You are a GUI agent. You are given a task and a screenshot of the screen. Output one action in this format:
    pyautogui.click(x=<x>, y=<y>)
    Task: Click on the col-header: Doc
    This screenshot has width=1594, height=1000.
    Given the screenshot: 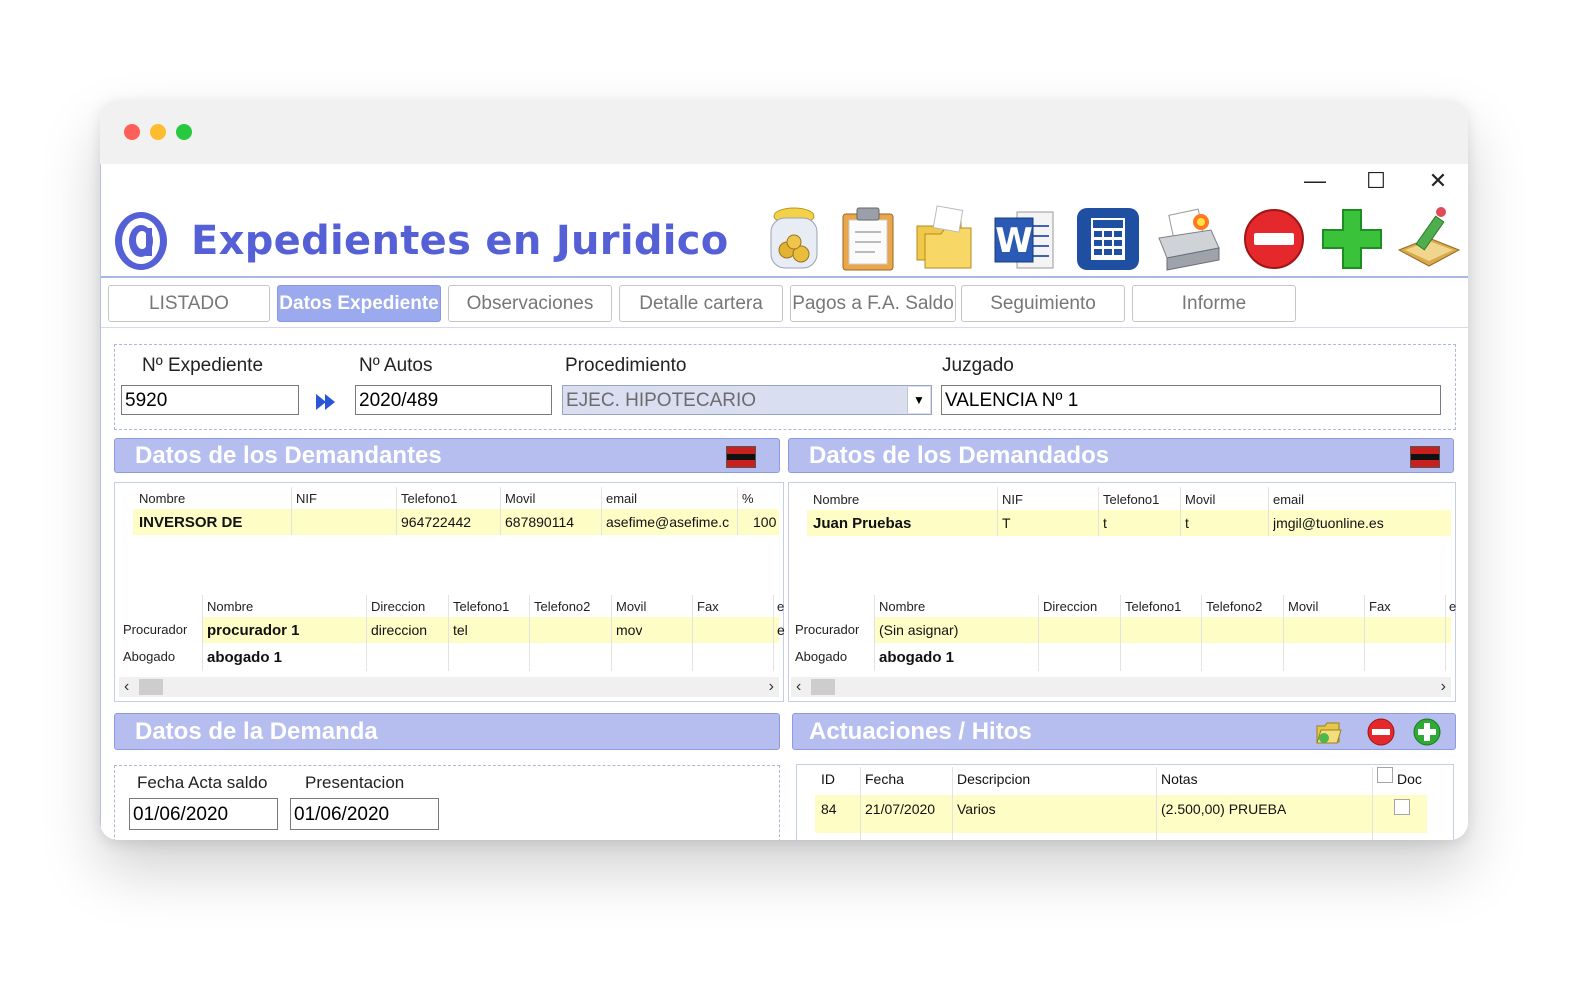 What is the action you would take?
    pyautogui.click(x=1409, y=779)
    